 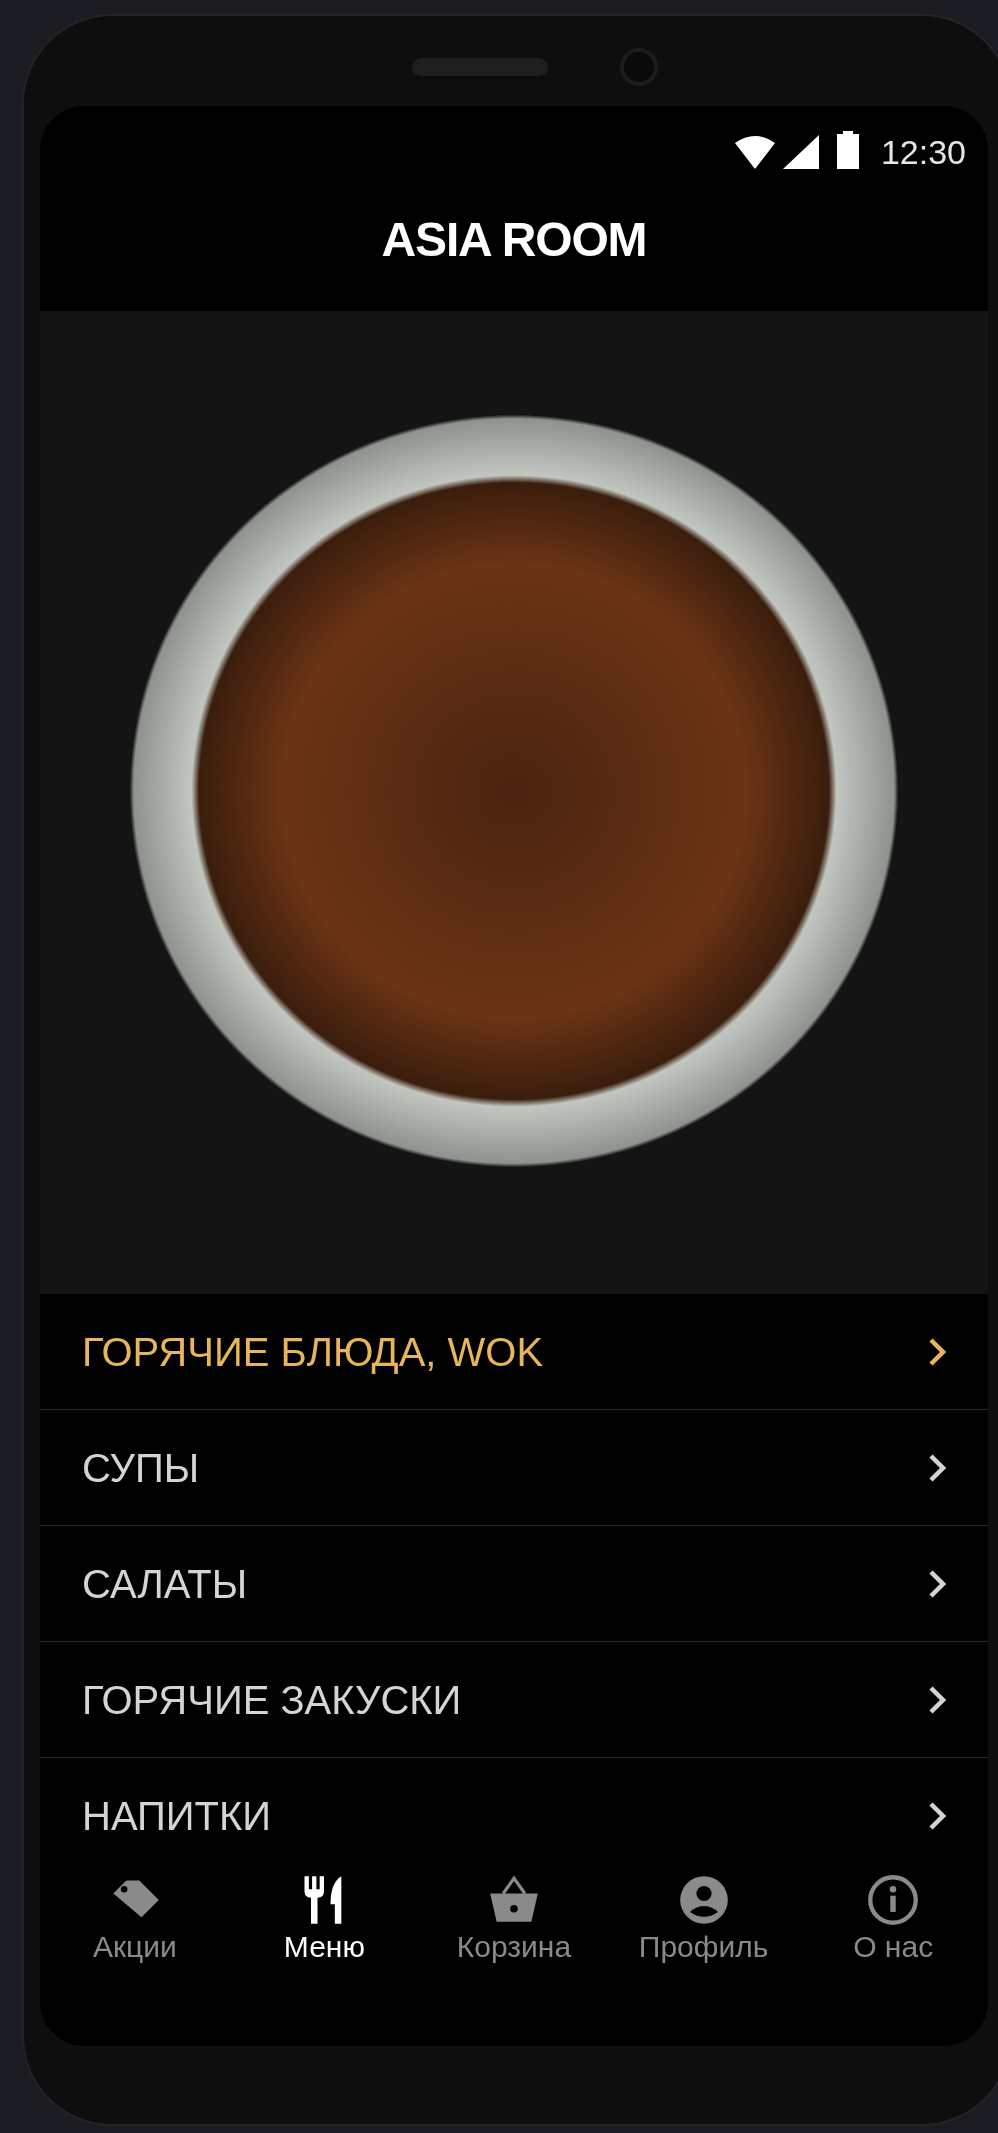 What do you see at coordinates (800, 151) in the screenshot?
I see `signal-icon` at bounding box center [800, 151].